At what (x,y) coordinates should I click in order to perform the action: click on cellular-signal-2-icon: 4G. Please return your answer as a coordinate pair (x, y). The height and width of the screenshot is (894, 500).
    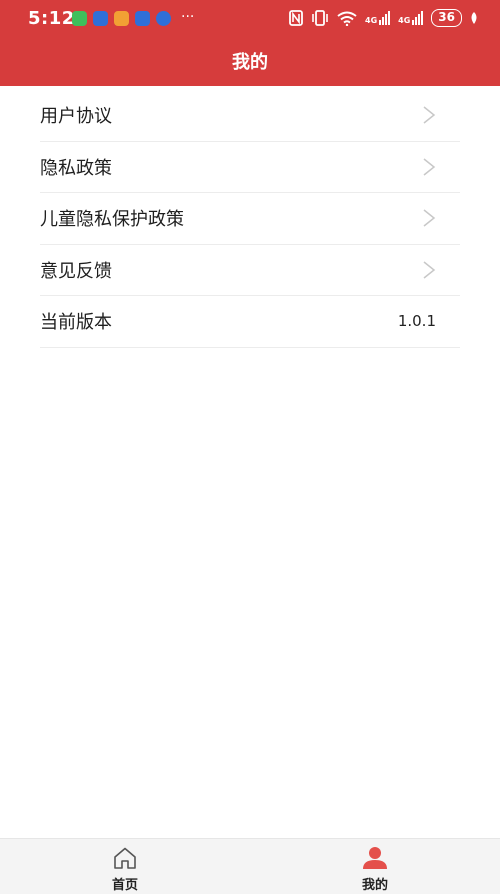
    Looking at the image, I should click on (411, 18).